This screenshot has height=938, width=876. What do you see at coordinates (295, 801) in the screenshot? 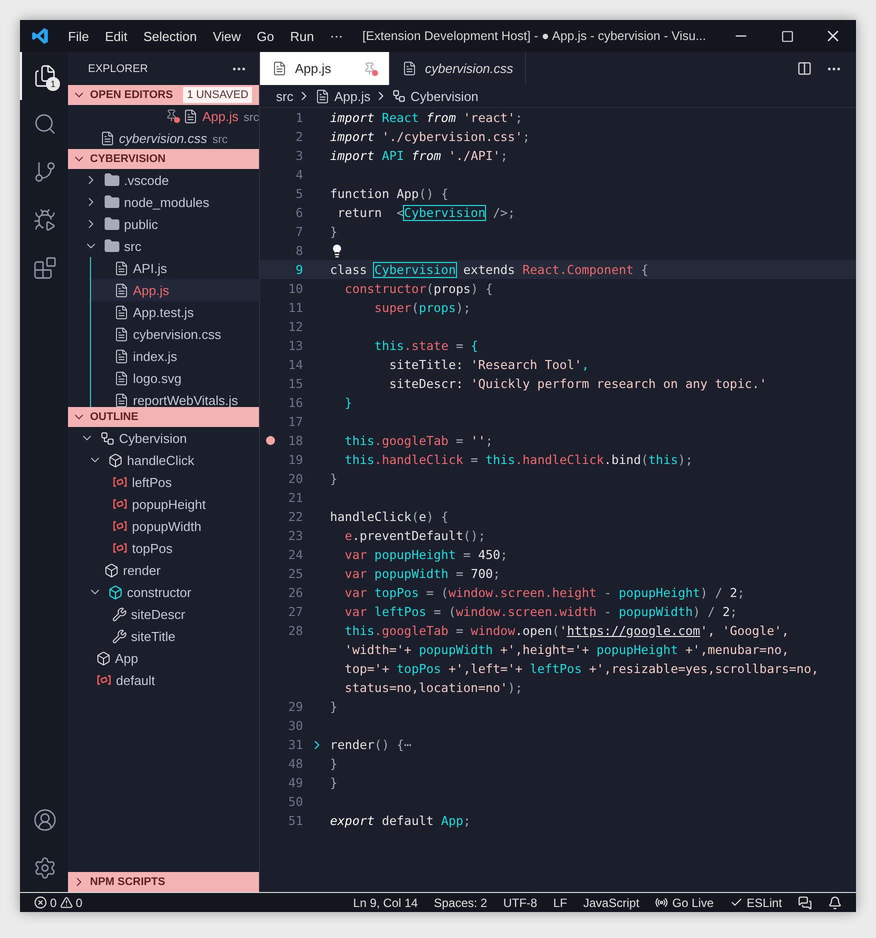
I see `line-number: 50` at bounding box center [295, 801].